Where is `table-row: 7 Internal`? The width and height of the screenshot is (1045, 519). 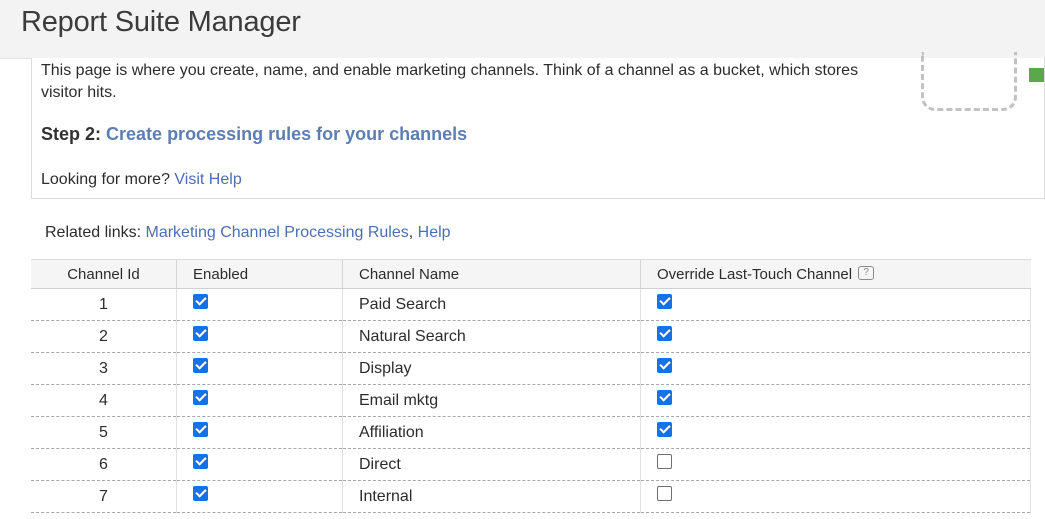
table-row: 7 Internal is located at coordinates (531, 496).